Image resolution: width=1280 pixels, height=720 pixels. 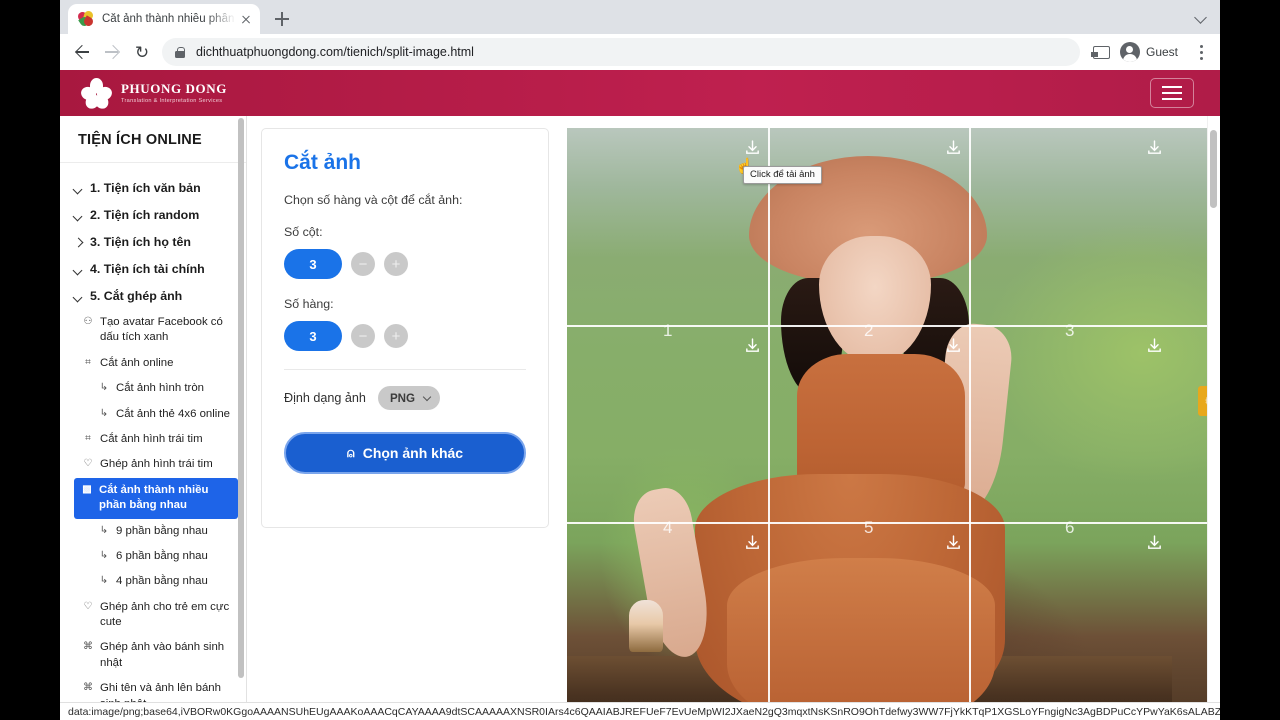 I want to click on browser-tab: Cắt ảnh thành nhiều phần bằng, so click(x=164, y=19).